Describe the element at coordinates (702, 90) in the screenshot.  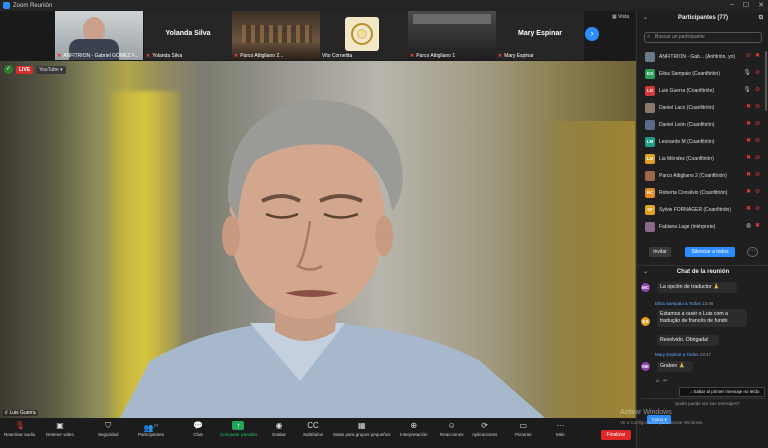
I see `participant-row: LG Luis Guerra (Coanfitrión) 🎙 ⊘` at that location.